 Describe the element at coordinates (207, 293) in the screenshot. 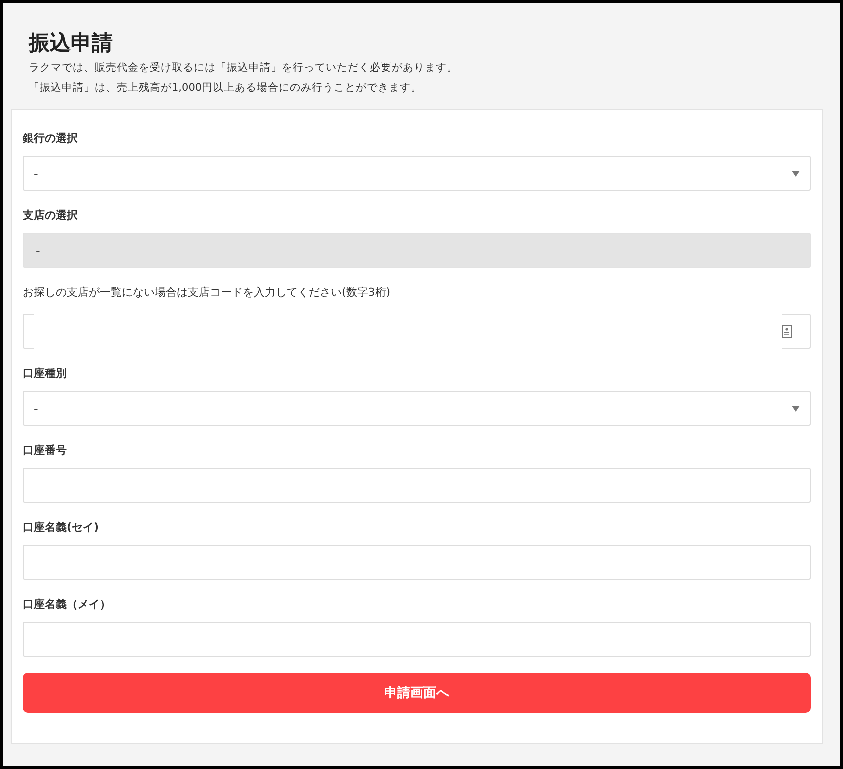

I see `field-label: お探しの支店が一覧にない場合は支店コードを入力してください(数字3桁)` at that location.